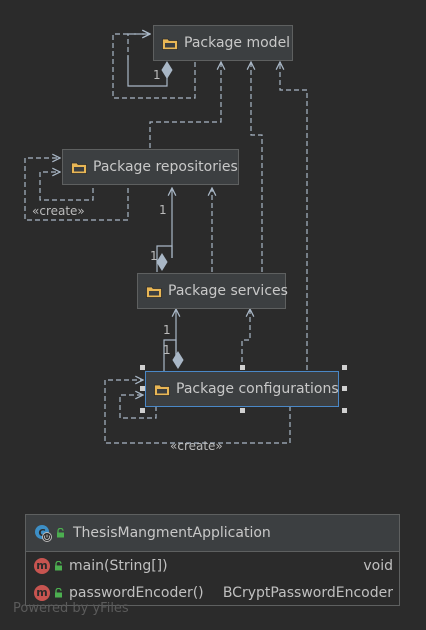 Image resolution: width=426 pixels, height=630 pixels. Describe the element at coordinates (138, 47) in the screenshot. I see `model-self-loop-edge` at that location.